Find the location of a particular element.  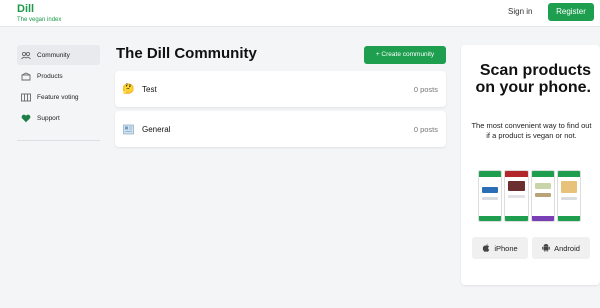

create-community-button: + Create community is located at coordinates (405, 55).